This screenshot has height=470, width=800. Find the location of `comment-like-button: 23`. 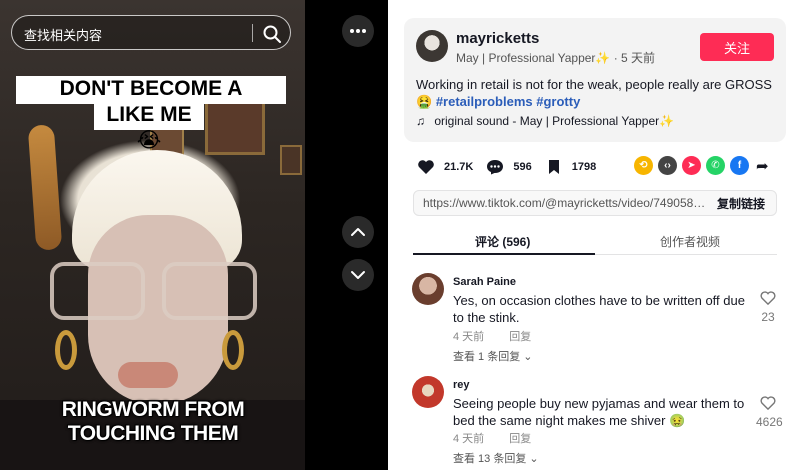

comment-like-button: 23 is located at coordinates (768, 307).